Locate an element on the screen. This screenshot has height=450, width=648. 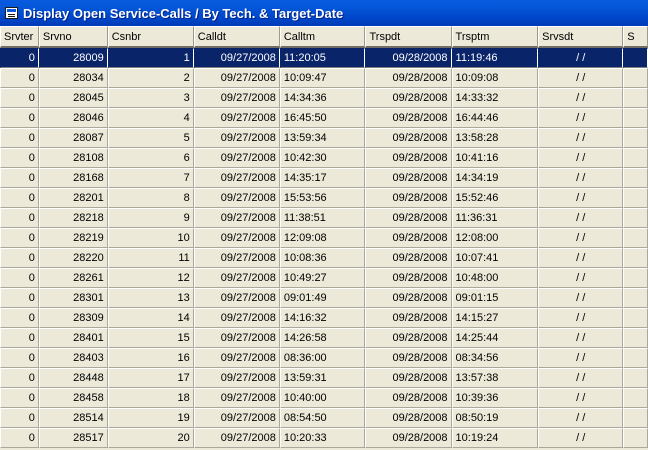
cell-calltm: 10:08:36 is located at coordinates (322, 258).